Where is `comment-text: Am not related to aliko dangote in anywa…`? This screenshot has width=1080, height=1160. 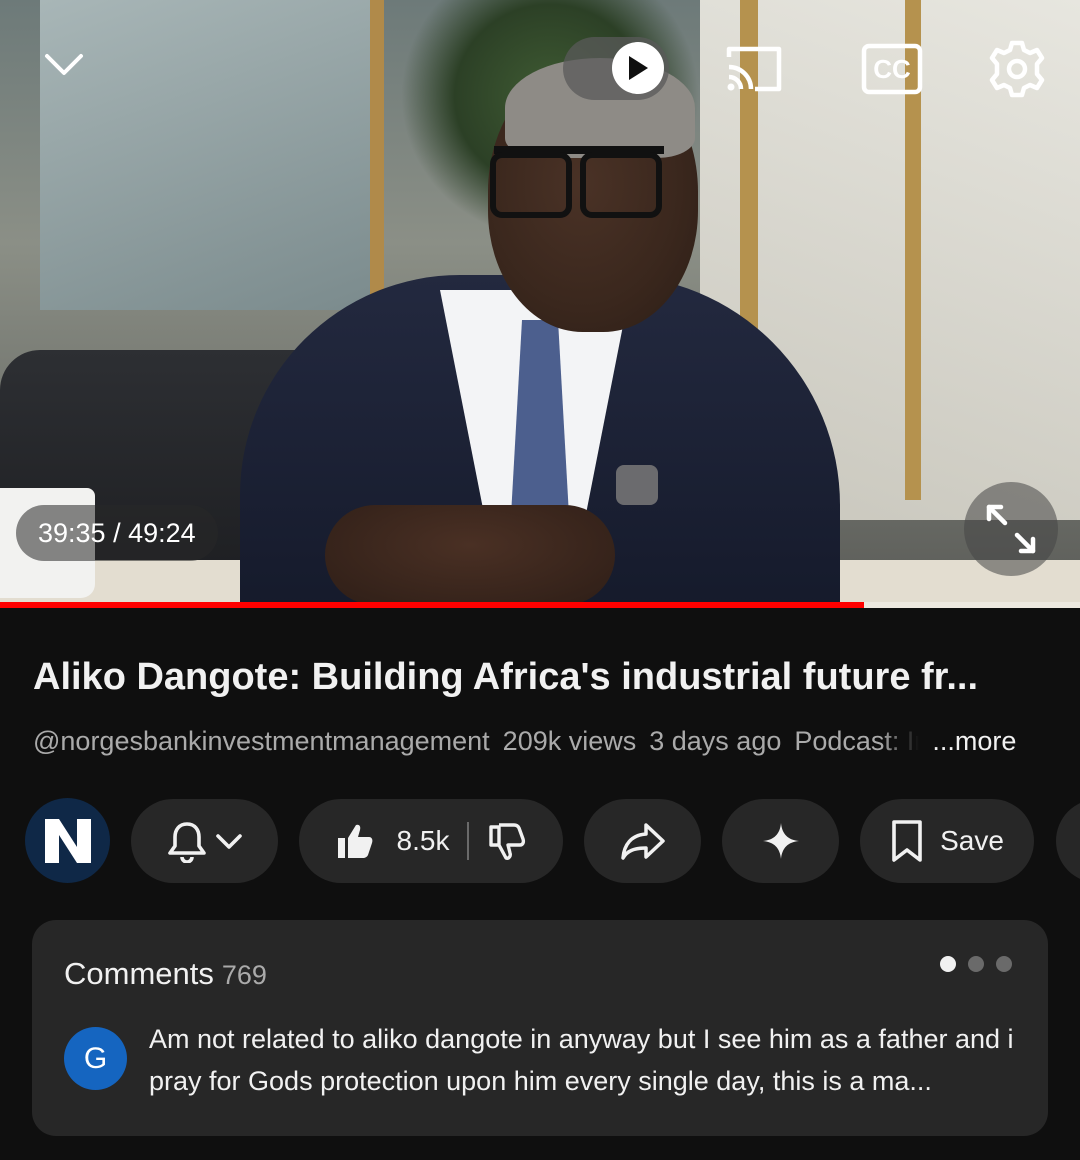
comment-text: Am not related to aliko dangote in anywa… is located at coordinates (589, 1060).